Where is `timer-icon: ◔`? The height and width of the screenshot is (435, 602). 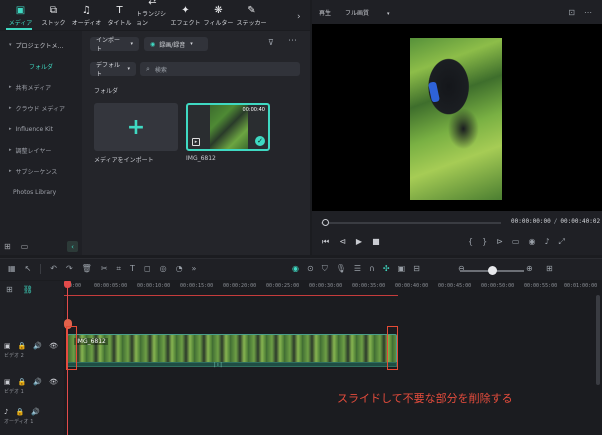 timer-icon: ◔ is located at coordinates (179, 269).